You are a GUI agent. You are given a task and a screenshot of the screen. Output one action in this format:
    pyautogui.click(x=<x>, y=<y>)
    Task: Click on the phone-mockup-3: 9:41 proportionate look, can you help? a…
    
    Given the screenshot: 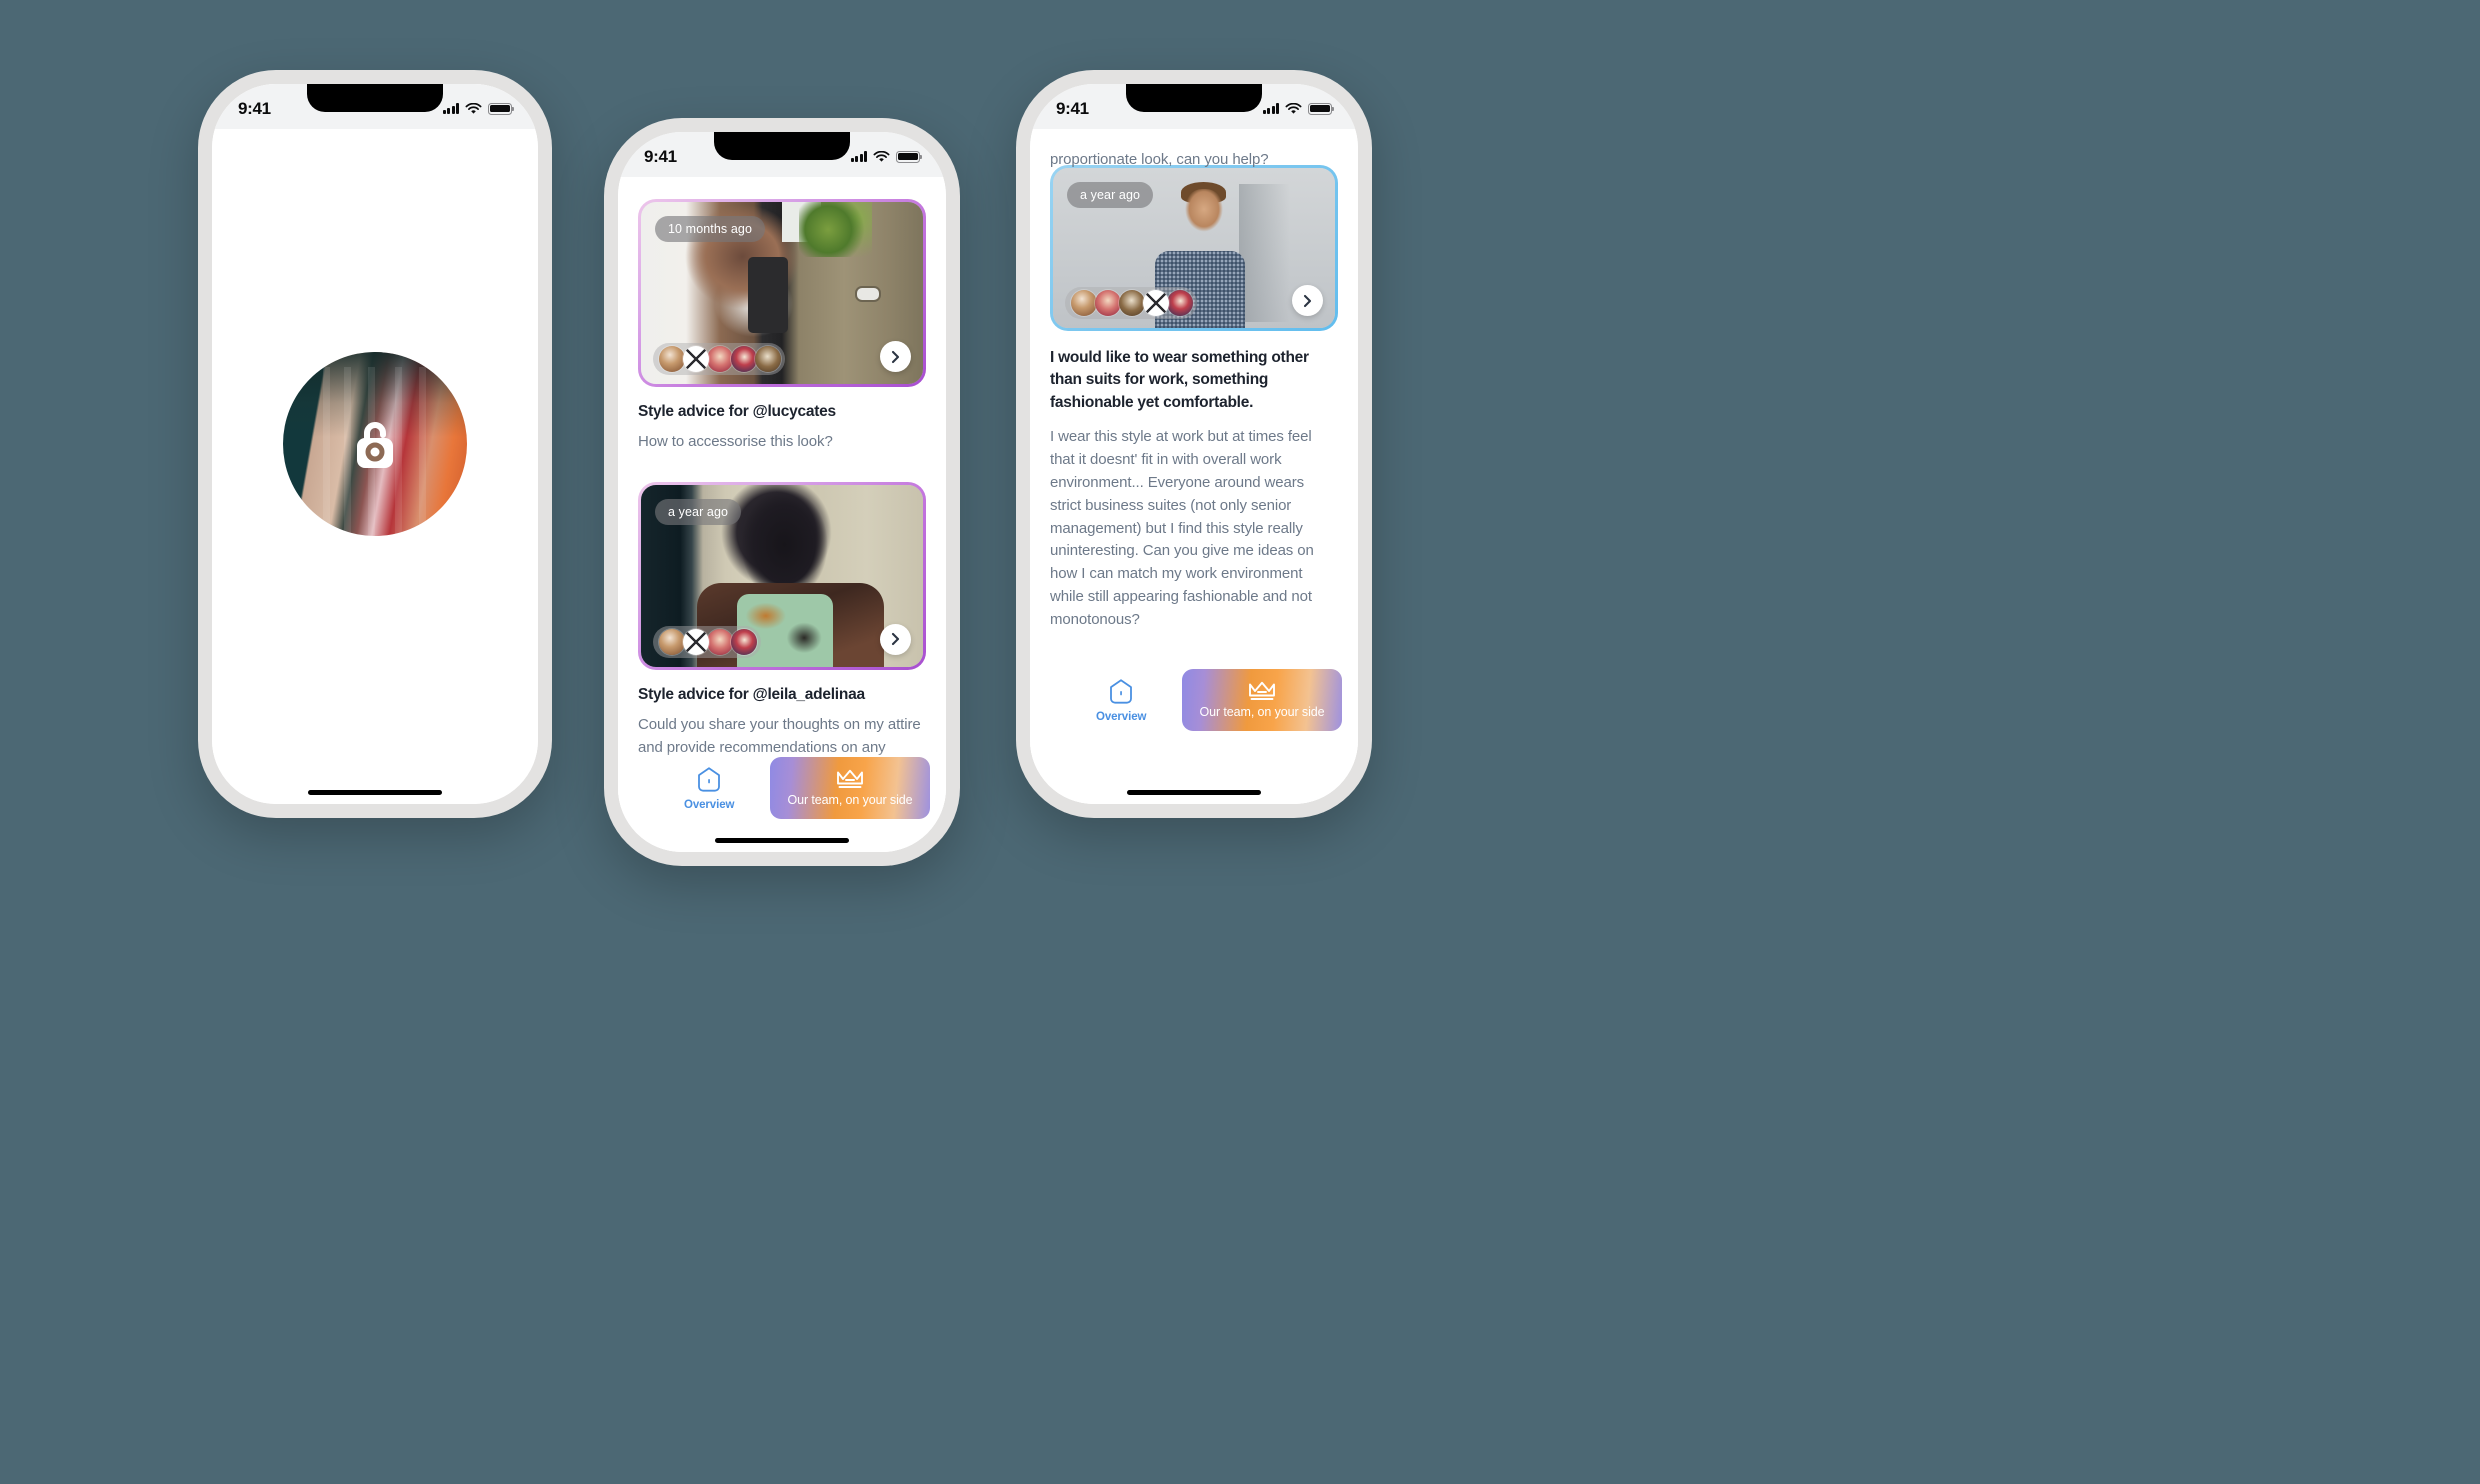 What is the action you would take?
    pyautogui.click(x=1194, y=444)
    